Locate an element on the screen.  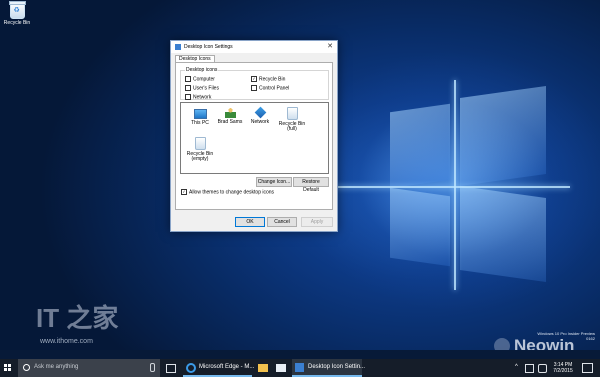
checkbox-recycle-bin-box: ✓ is located at coordinates (254, 79).